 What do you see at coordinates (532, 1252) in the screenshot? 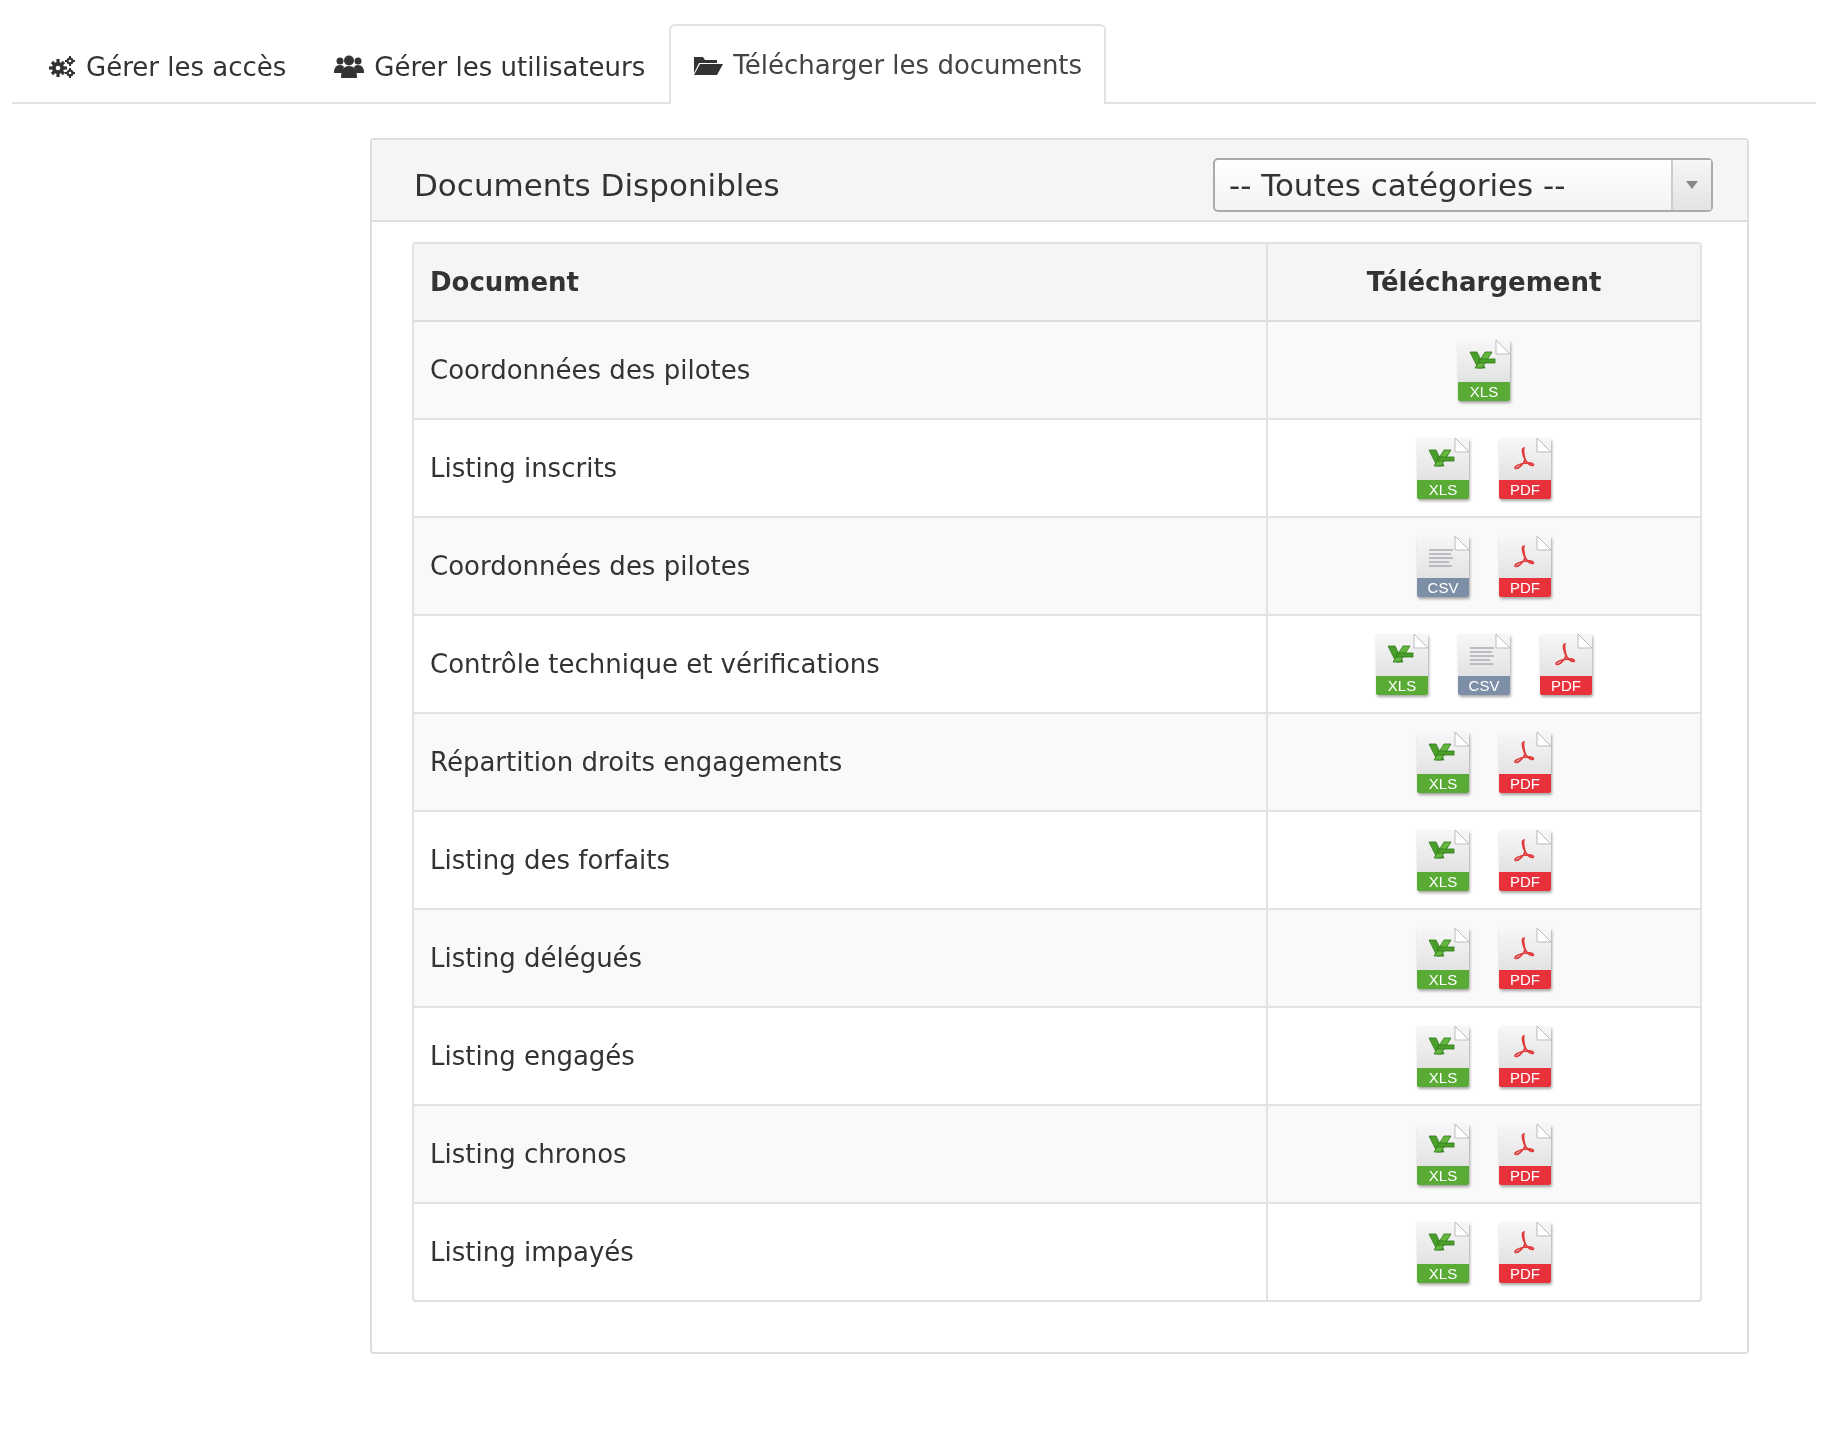
I see `document-name-cell-text: Listing impayés` at bounding box center [532, 1252].